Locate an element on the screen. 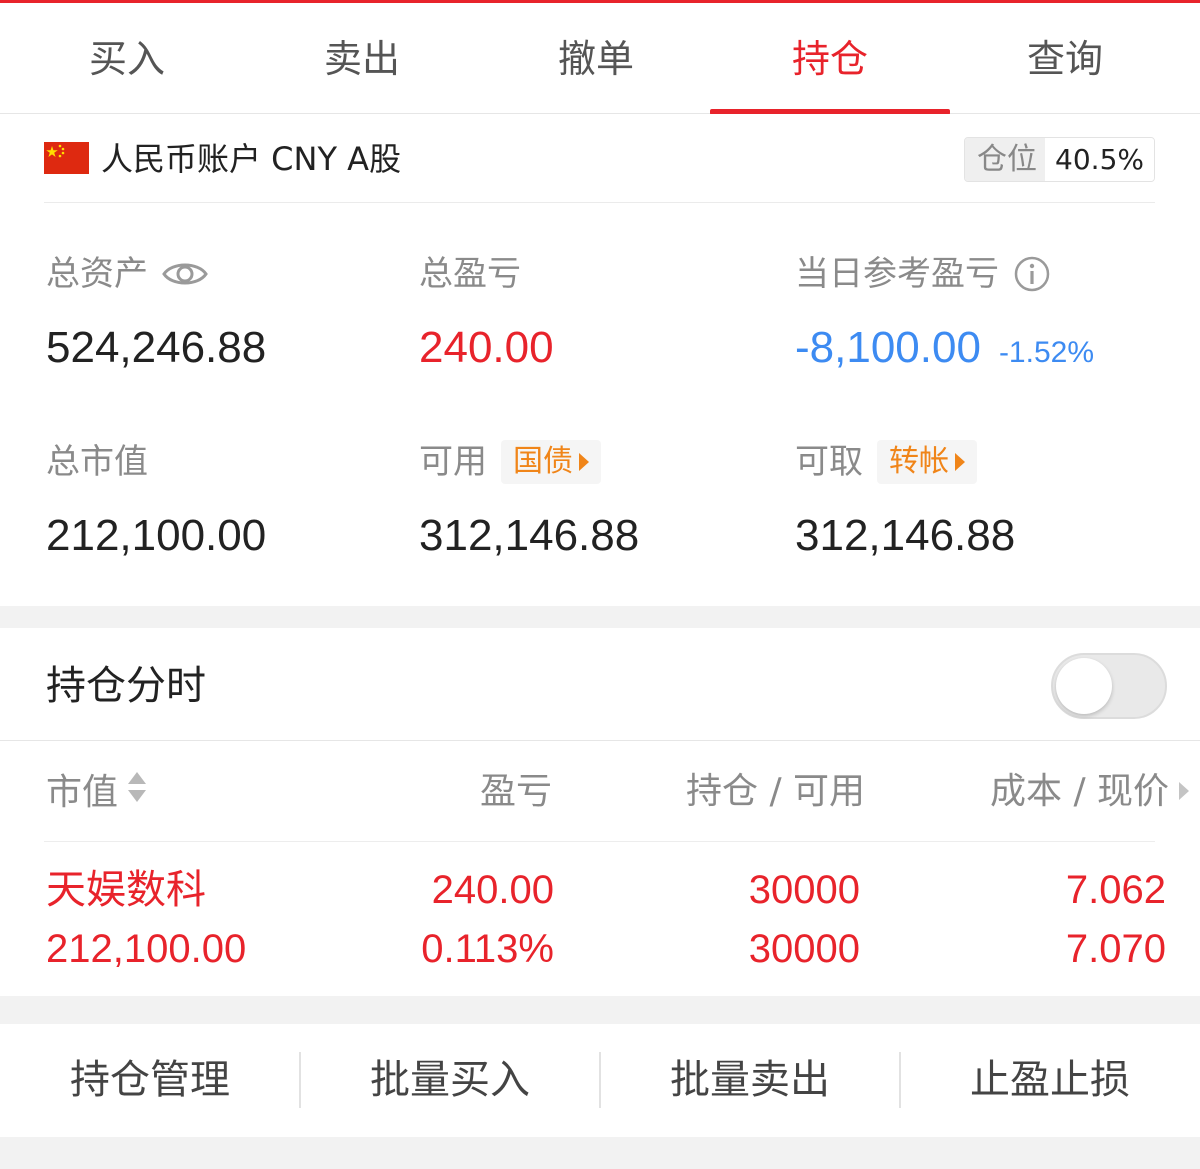 Image resolution: width=1200 pixels, height=1169 pixels. total-pnl-value: 240.00 is located at coordinates (486, 347).